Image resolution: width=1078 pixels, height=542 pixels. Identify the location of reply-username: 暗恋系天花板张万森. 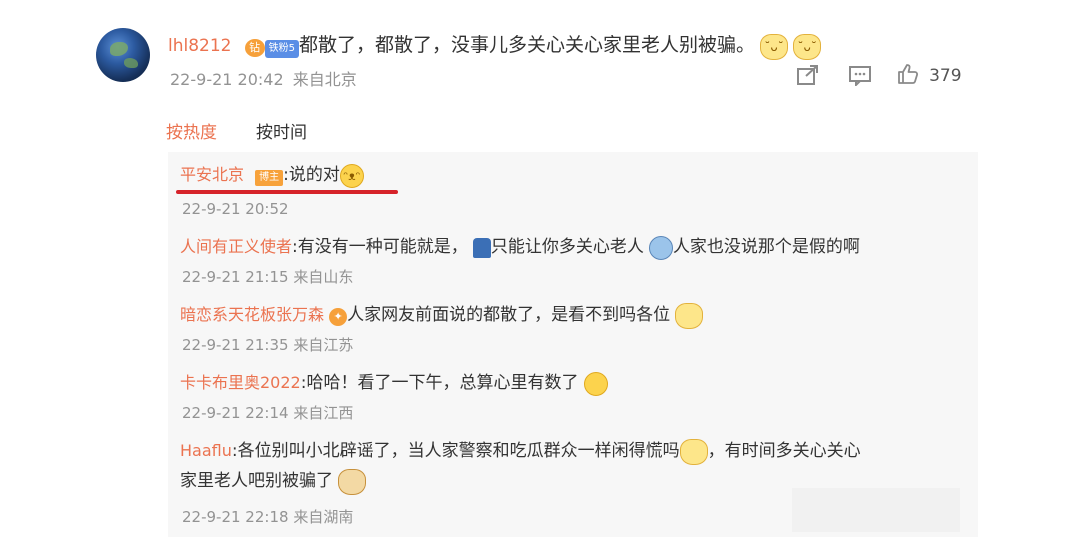
(252, 314).